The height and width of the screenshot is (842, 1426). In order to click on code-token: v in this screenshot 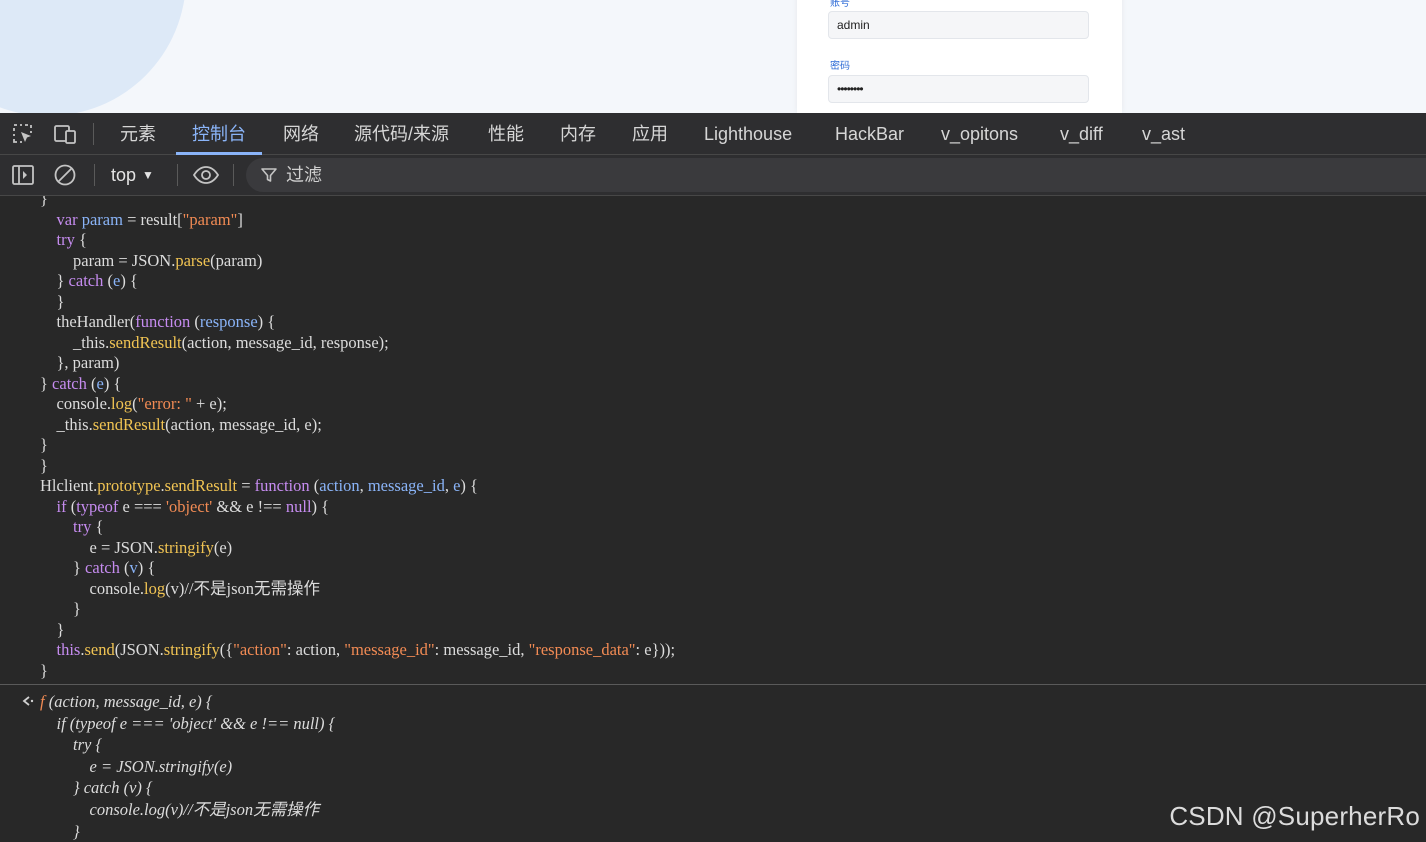, I will do `click(133, 567)`.